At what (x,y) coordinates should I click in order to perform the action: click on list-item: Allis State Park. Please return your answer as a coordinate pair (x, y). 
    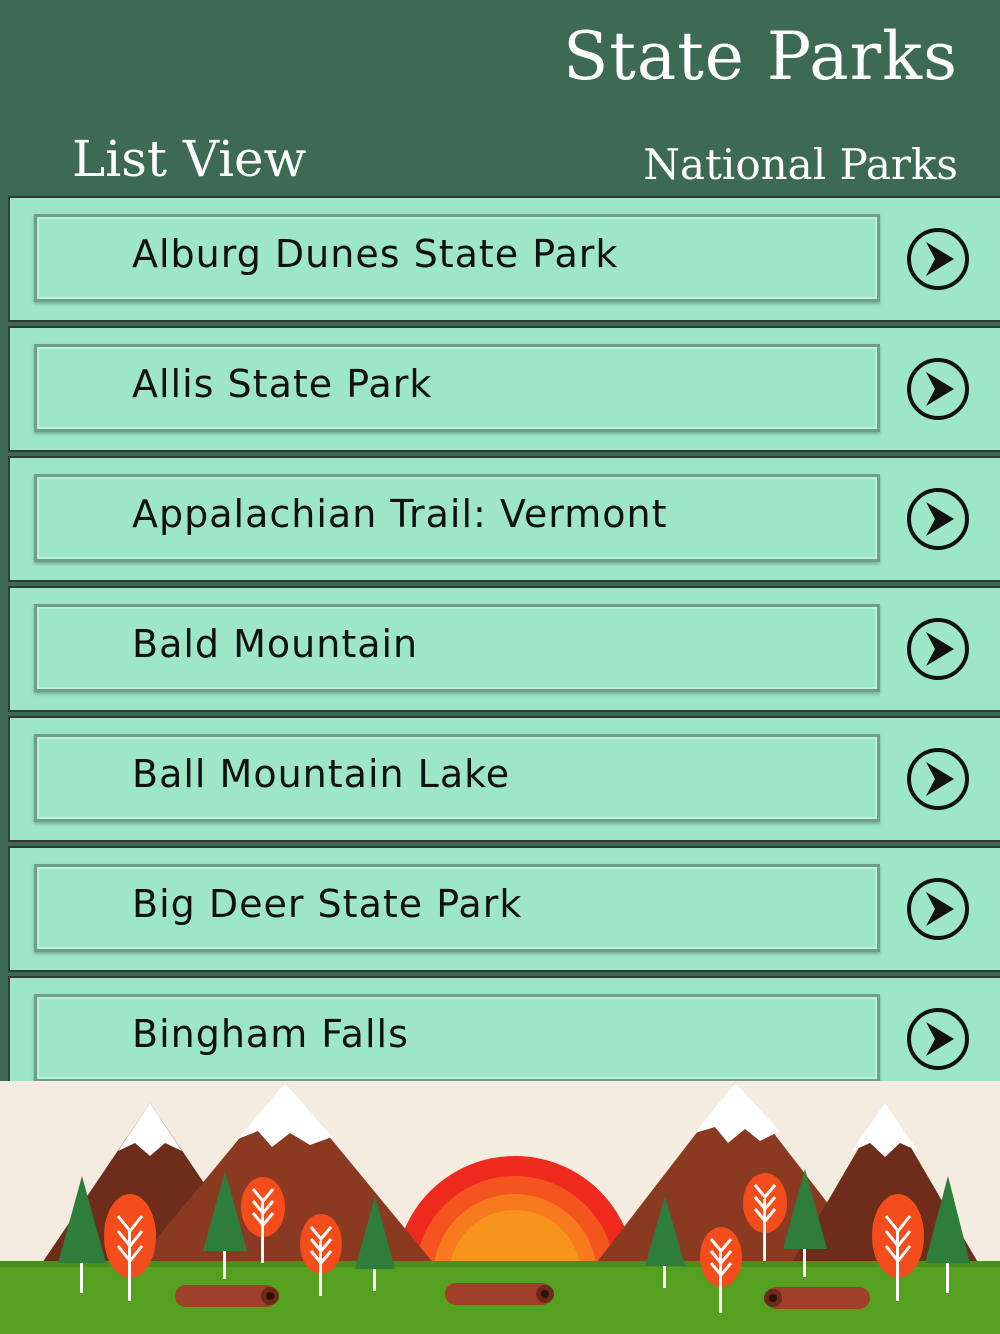
    Looking at the image, I should click on (504, 389).